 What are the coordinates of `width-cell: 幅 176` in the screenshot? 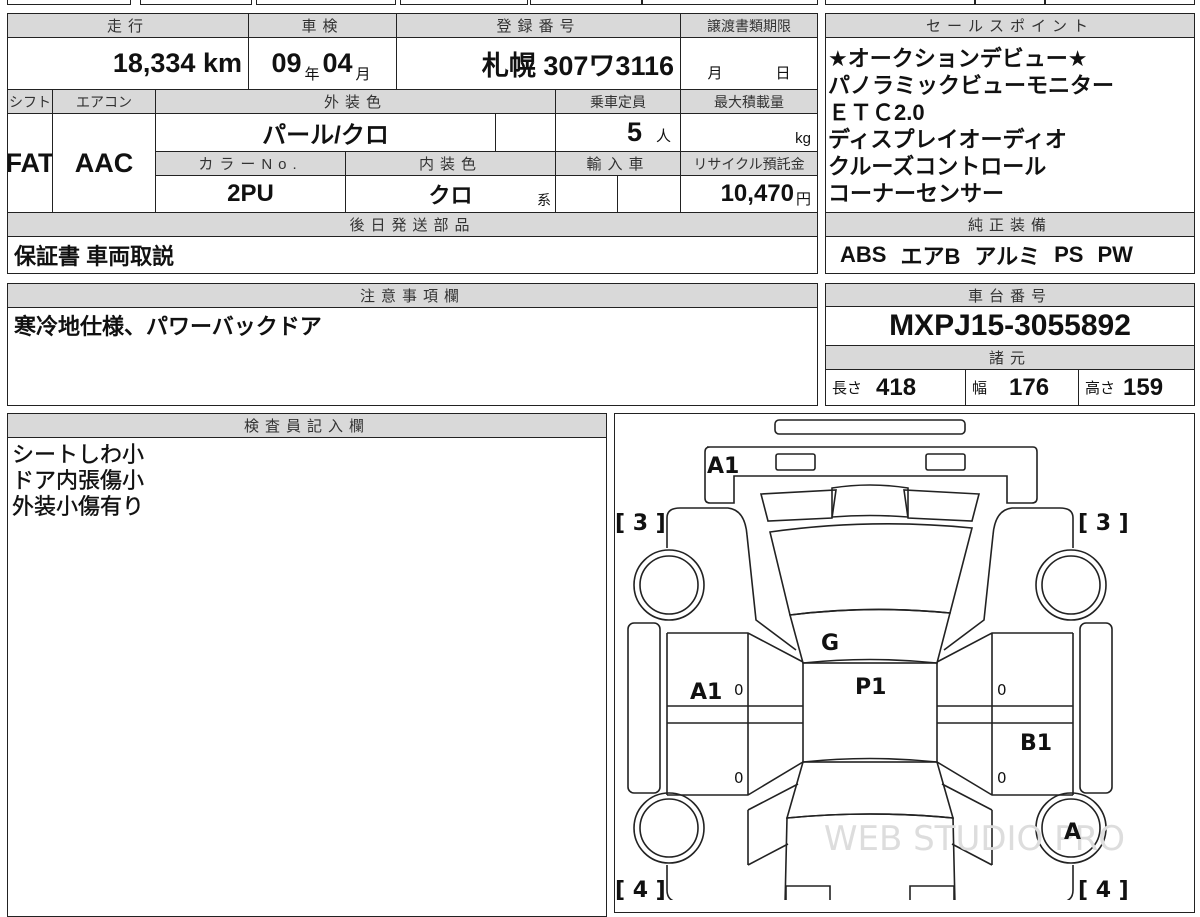 It's located at (1022, 387).